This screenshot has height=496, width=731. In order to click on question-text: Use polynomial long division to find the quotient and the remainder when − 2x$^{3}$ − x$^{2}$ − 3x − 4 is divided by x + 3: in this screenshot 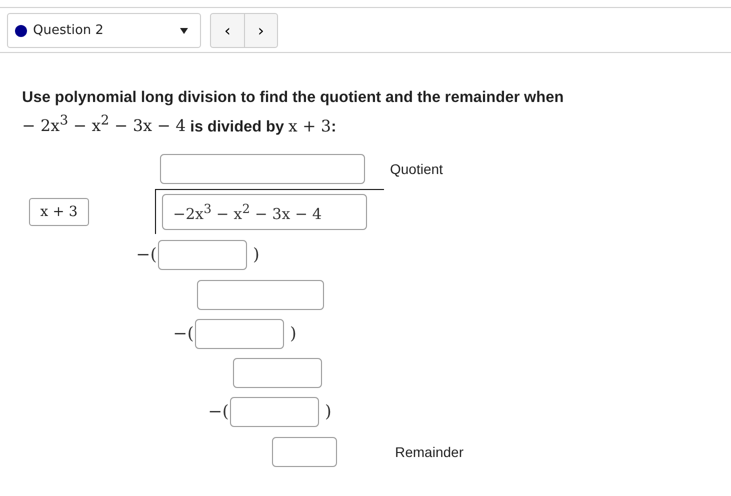, I will do `click(293, 113)`.